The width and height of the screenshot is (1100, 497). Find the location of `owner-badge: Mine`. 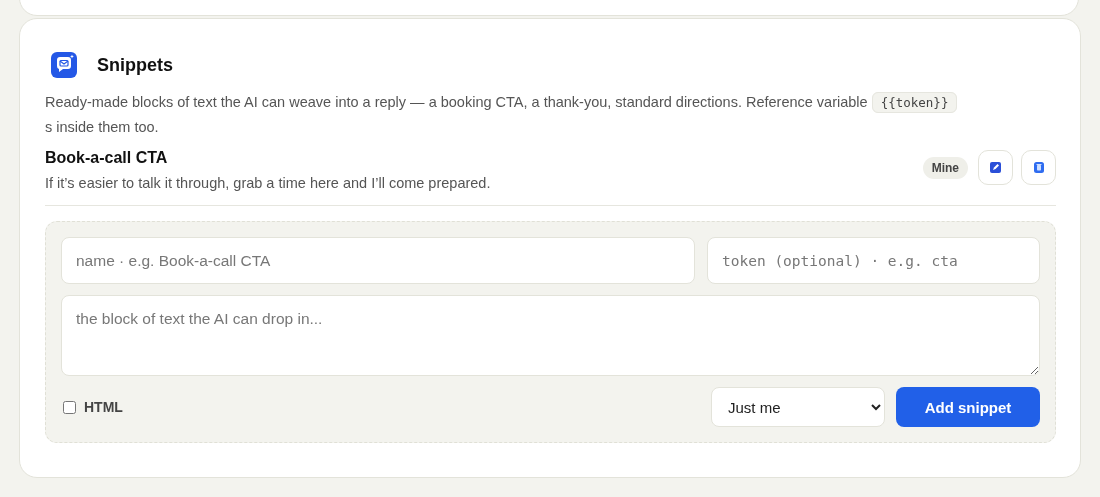

owner-badge: Mine is located at coordinates (945, 167).